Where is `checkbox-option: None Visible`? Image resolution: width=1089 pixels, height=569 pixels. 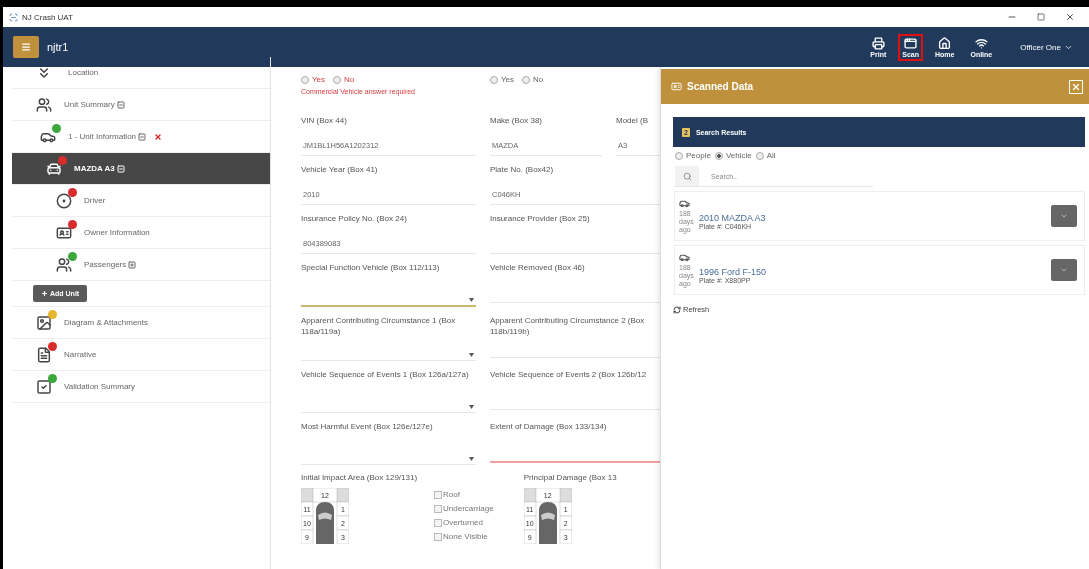
checkbox-option: None Visible is located at coordinates (464, 537).